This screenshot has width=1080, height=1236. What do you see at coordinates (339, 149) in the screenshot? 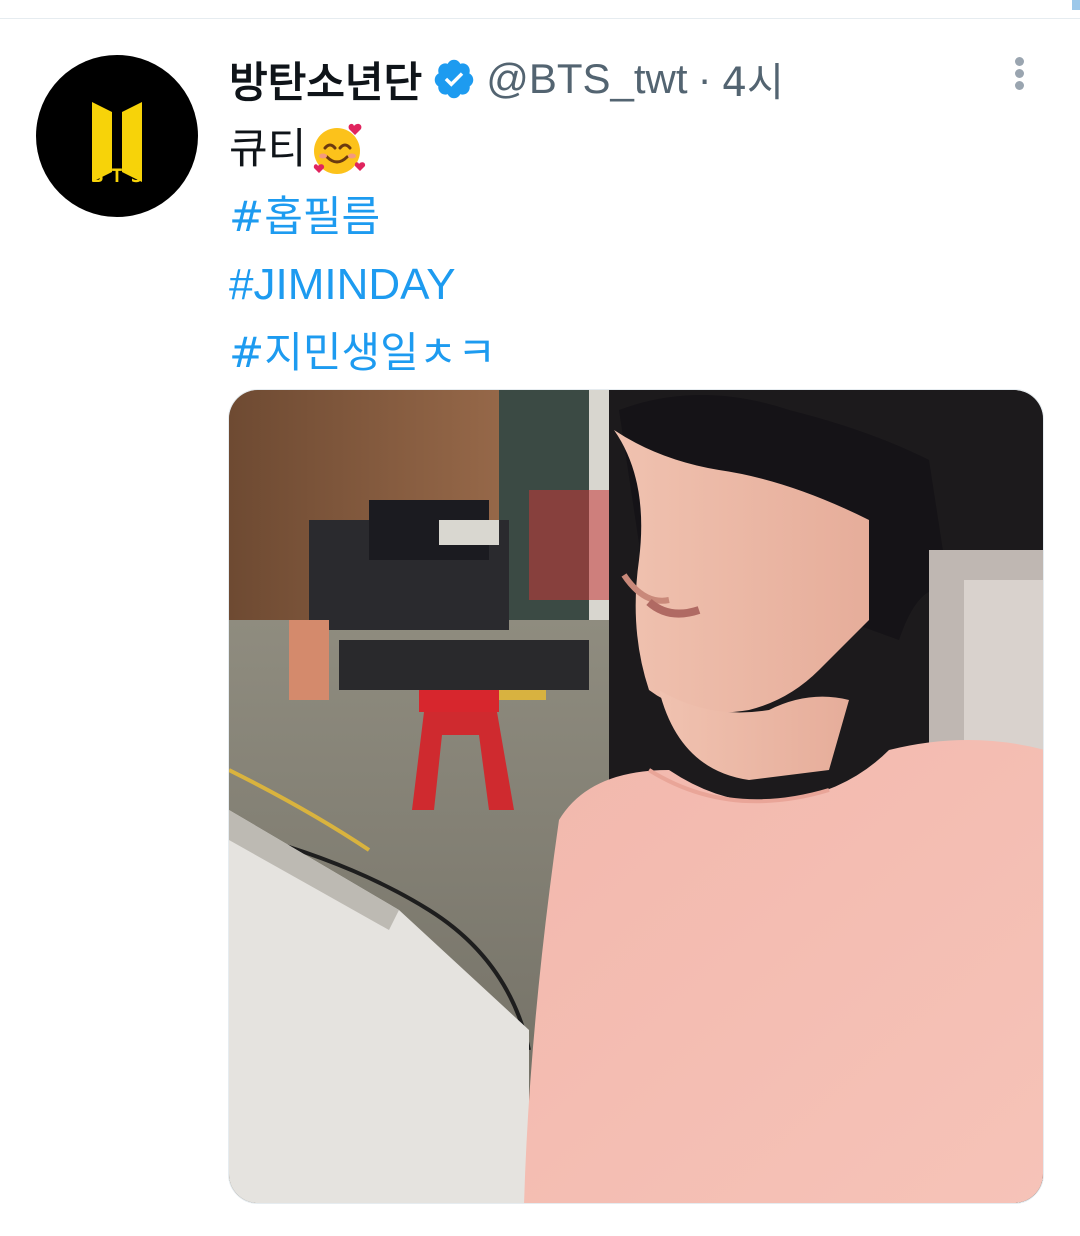
I see `smiling-face-with-hearts-emoji-icon` at bounding box center [339, 149].